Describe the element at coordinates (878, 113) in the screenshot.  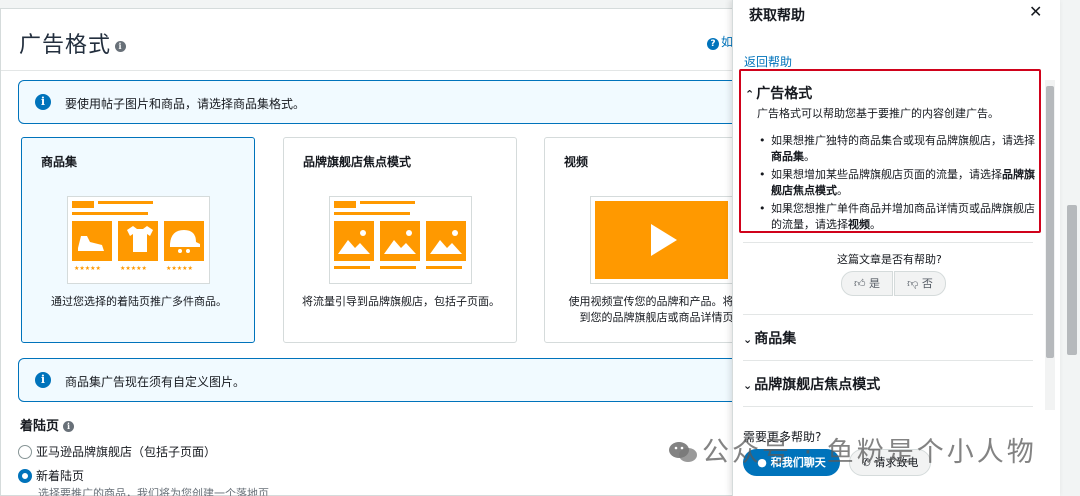
I see `section-intro: 广告格式可以帮助您基于要推广的内容创建广告。` at that location.